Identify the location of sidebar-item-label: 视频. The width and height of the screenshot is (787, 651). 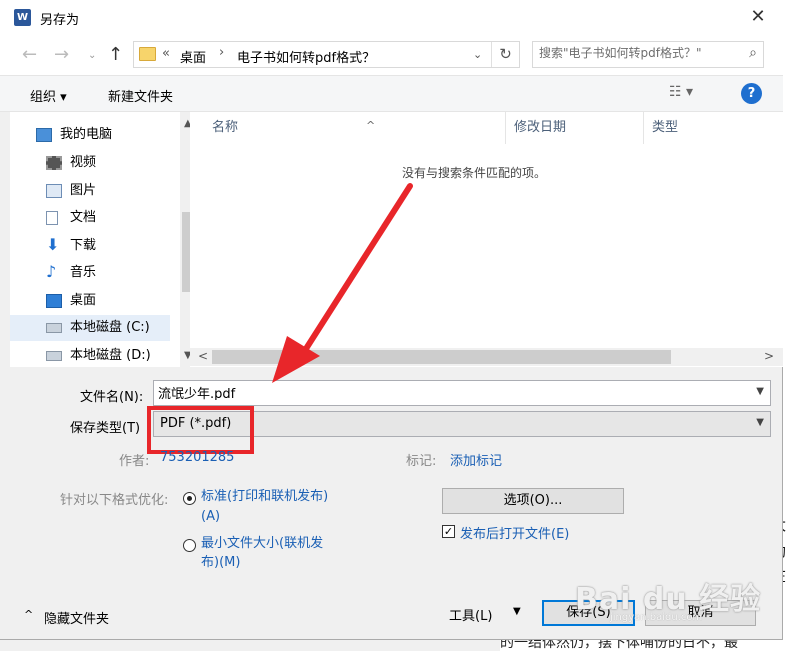
(83, 162).